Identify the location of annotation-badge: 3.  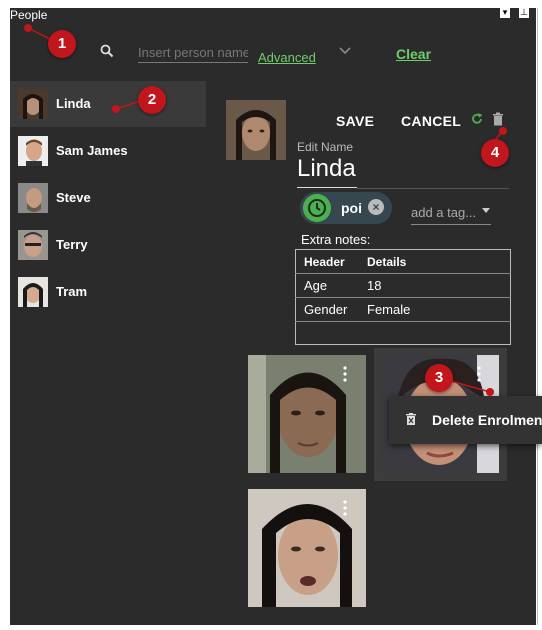
(439, 378).